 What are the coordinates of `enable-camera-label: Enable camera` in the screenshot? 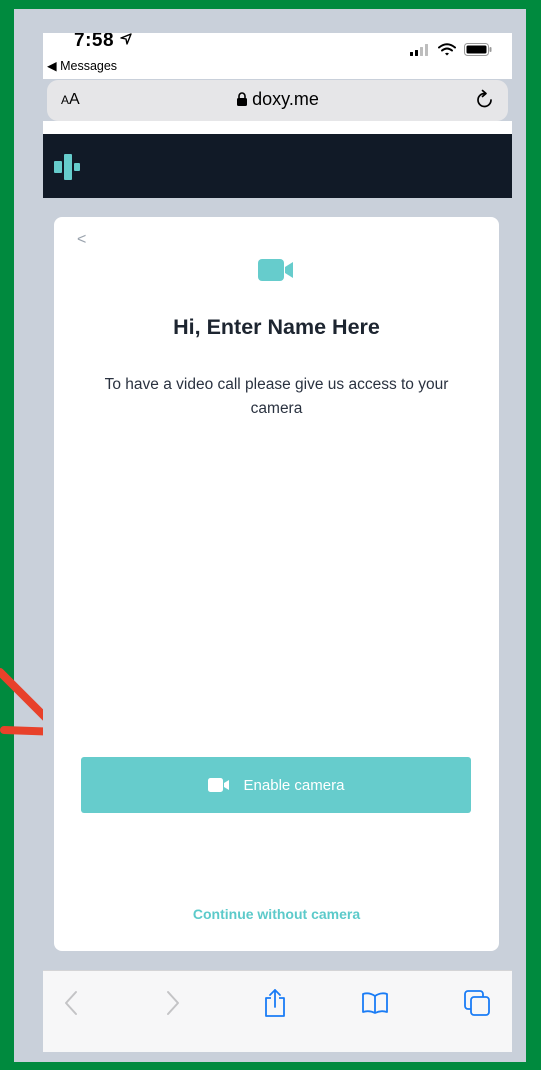 It's located at (294, 785).